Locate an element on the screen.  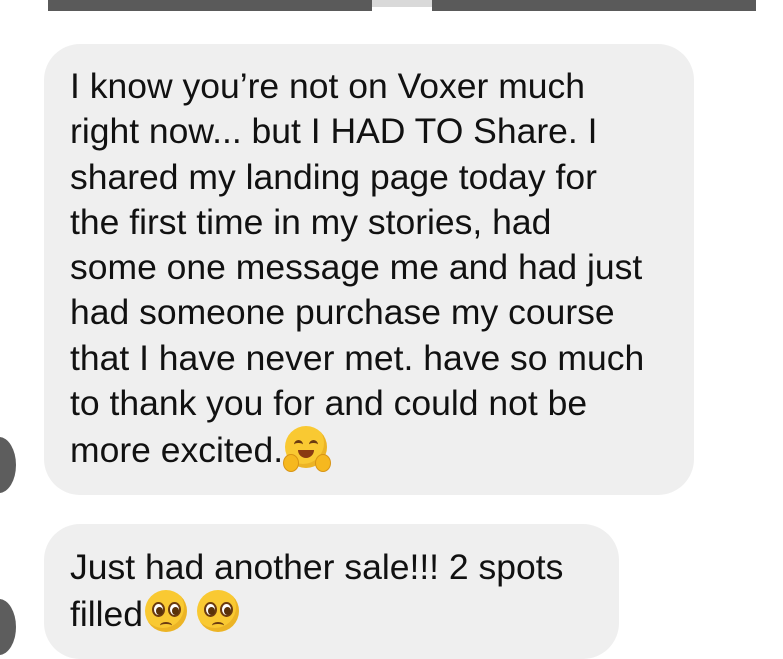
hugging-face-icon is located at coordinates (307, 449).